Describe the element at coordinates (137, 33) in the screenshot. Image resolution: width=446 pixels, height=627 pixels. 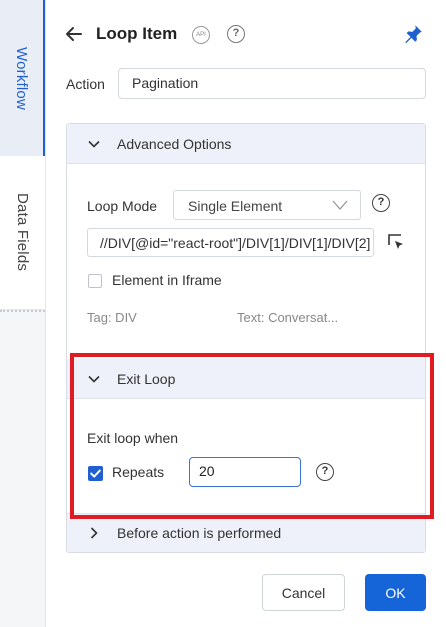
I see `page-title: Loop Item` at that location.